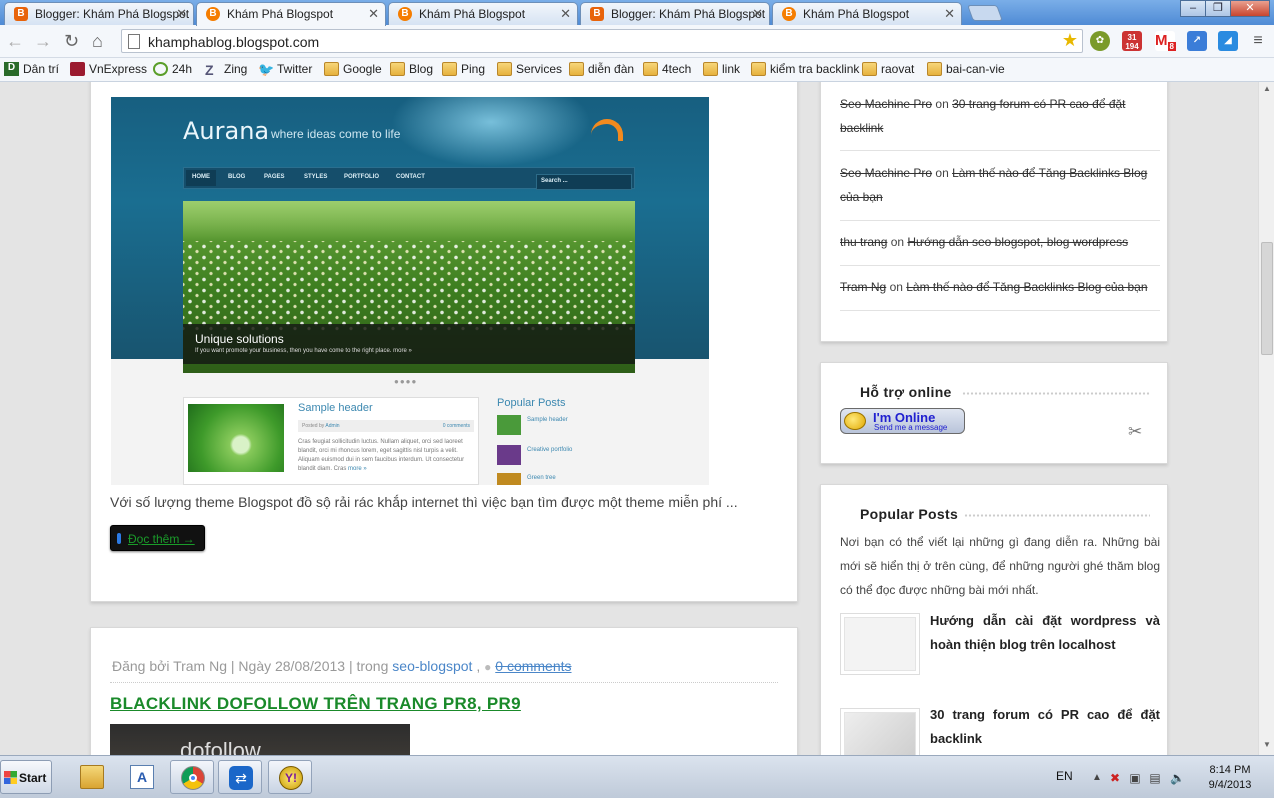 The image size is (1274, 798). What do you see at coordinates (43, 41) in the screenshot?
I see `forward-arrow-icon: →` at bounding box center [43, 41].